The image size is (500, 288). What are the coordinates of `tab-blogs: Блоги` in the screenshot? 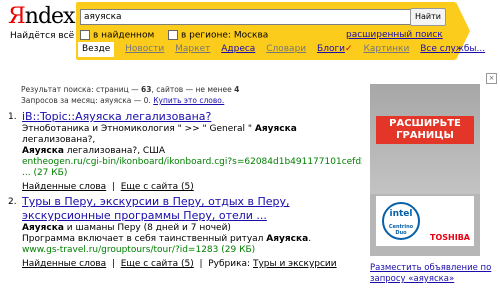 It's located at (331, 49).